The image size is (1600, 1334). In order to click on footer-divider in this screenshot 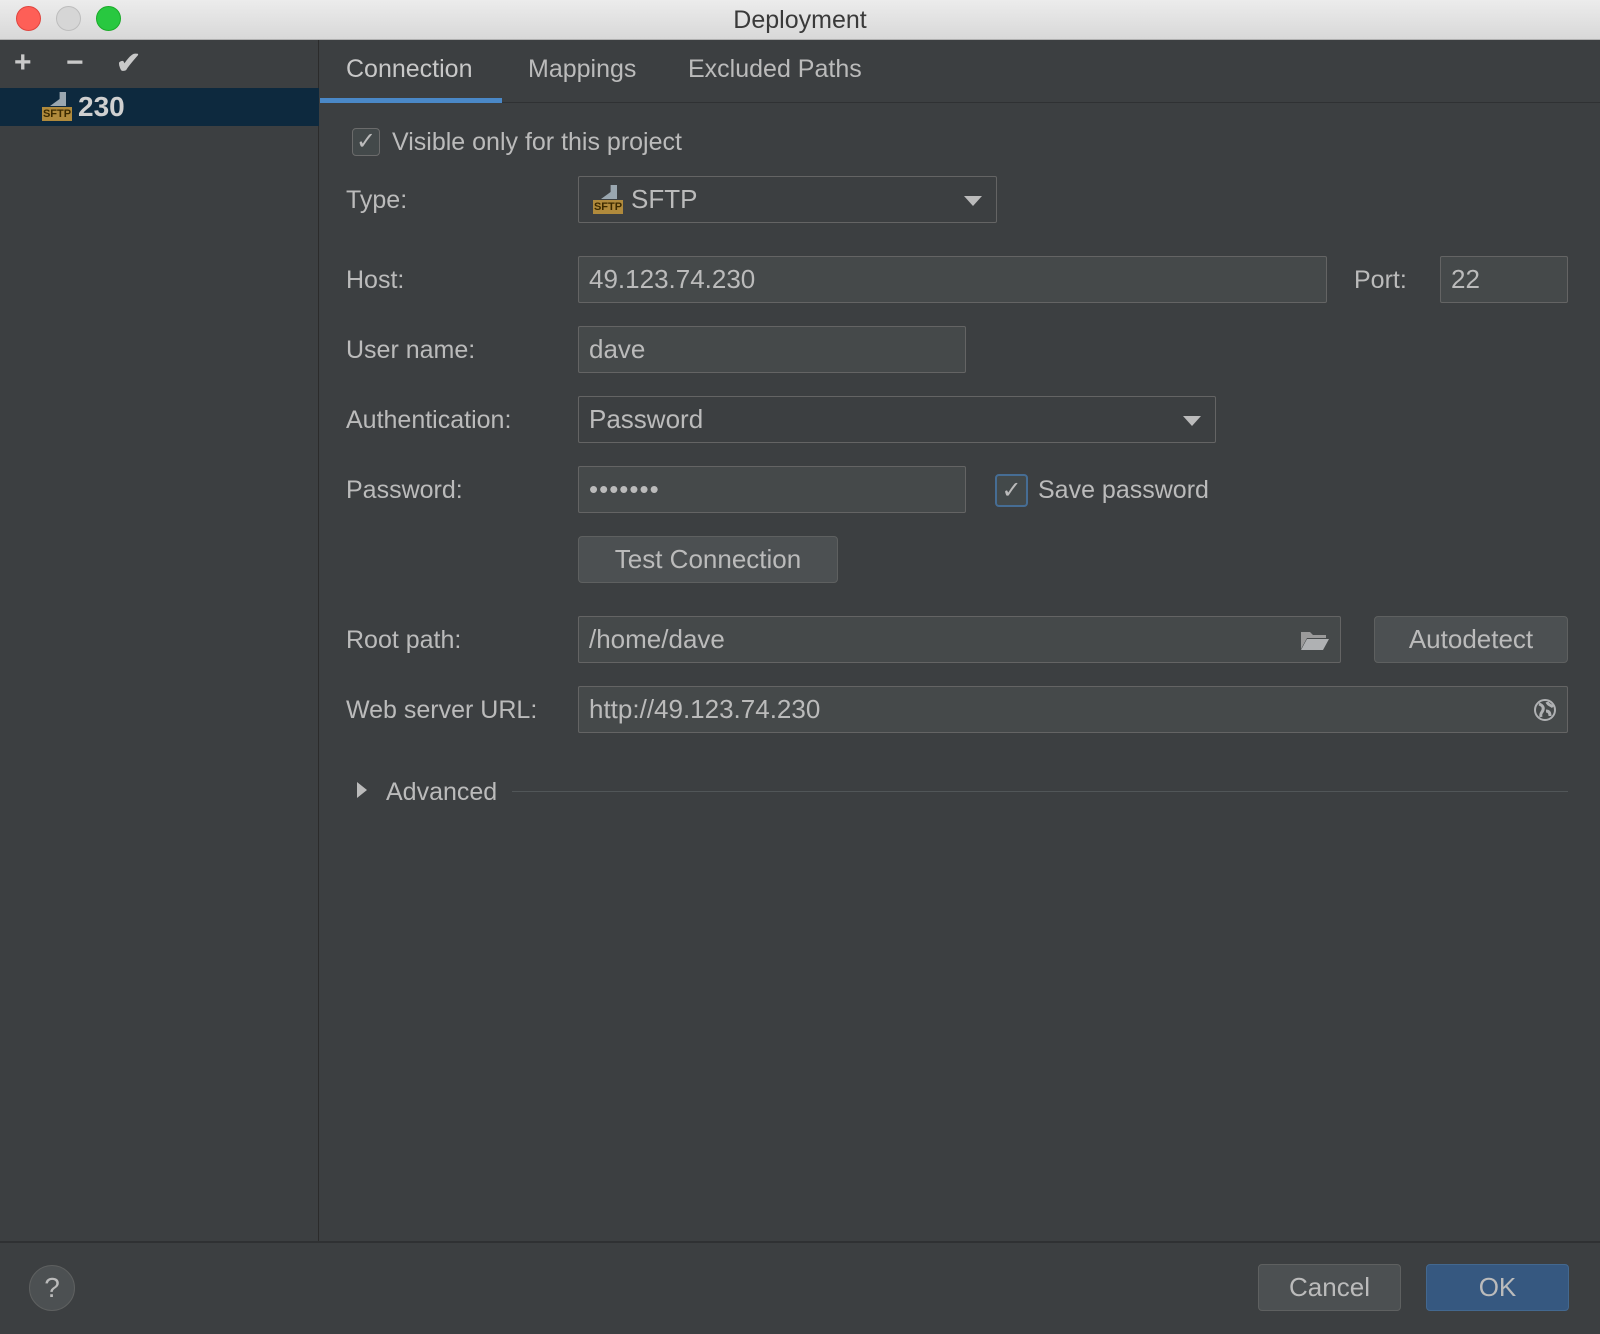, I will do `click(800, 1242)`.